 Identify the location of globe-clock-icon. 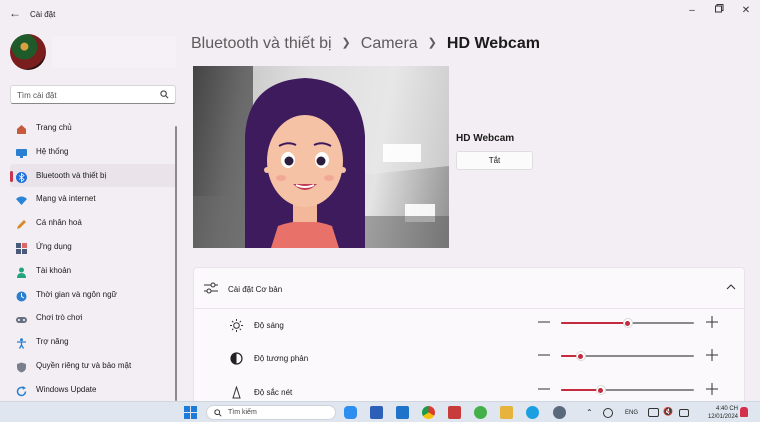
(21, 295).